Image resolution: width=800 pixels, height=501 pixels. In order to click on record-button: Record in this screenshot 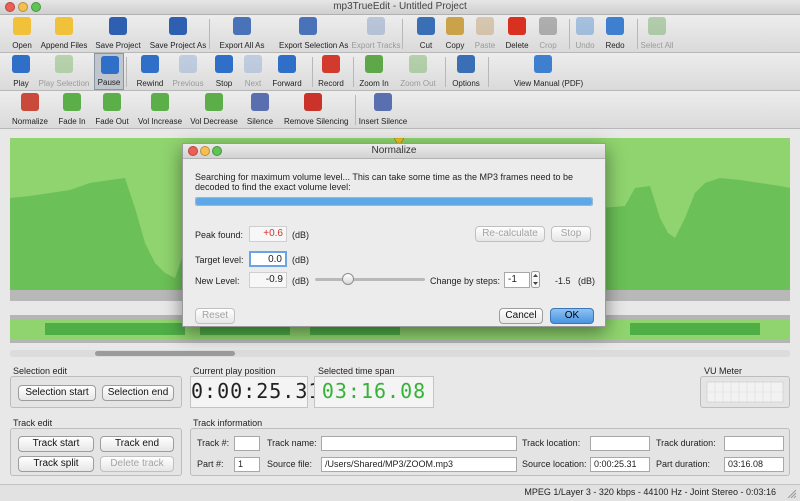, I will do `click(331, 71)`.